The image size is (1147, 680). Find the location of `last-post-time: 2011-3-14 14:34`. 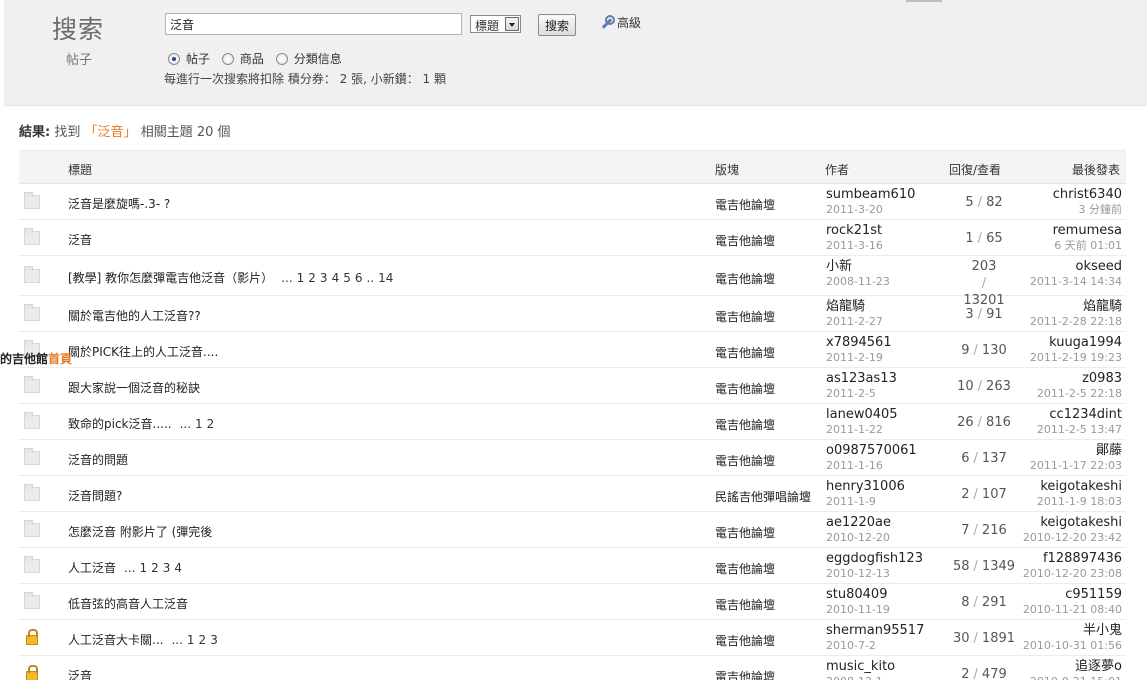

last-post-time: 2011-3-14 14:34 is located at coordinates (1076, 281).